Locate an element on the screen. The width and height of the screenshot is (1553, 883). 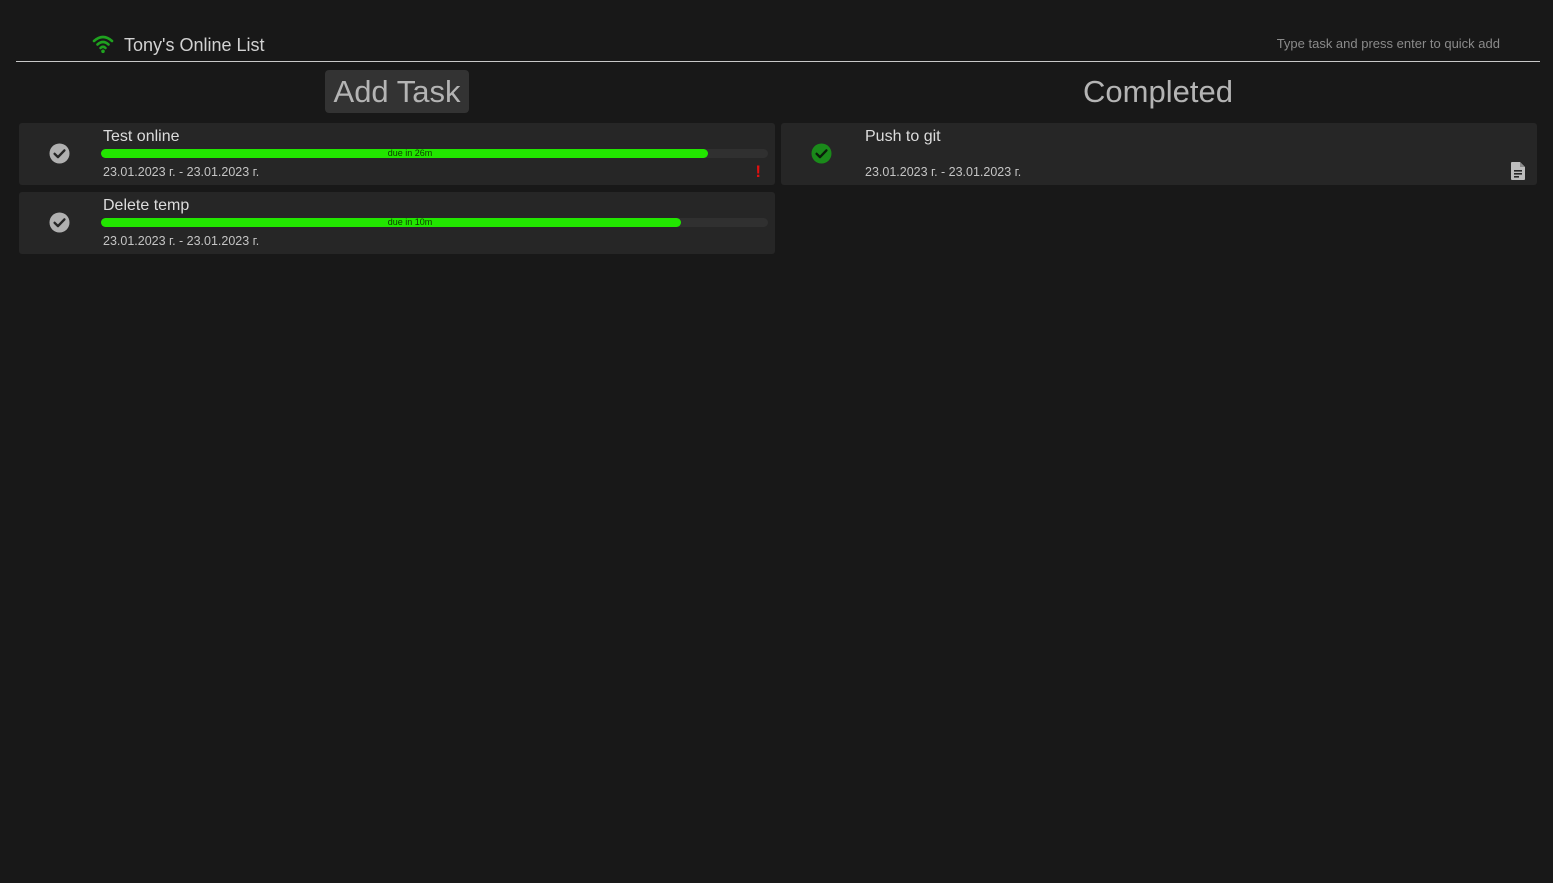
task-title: Delete temp is located at coordinates (146, 205).